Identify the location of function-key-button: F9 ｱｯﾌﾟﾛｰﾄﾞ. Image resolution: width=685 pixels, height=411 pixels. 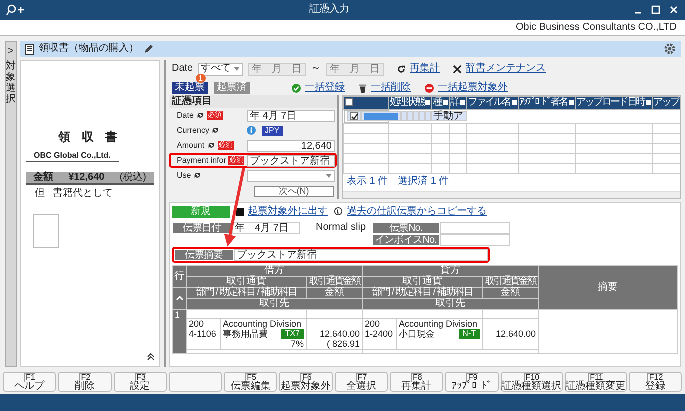
(472, 382).